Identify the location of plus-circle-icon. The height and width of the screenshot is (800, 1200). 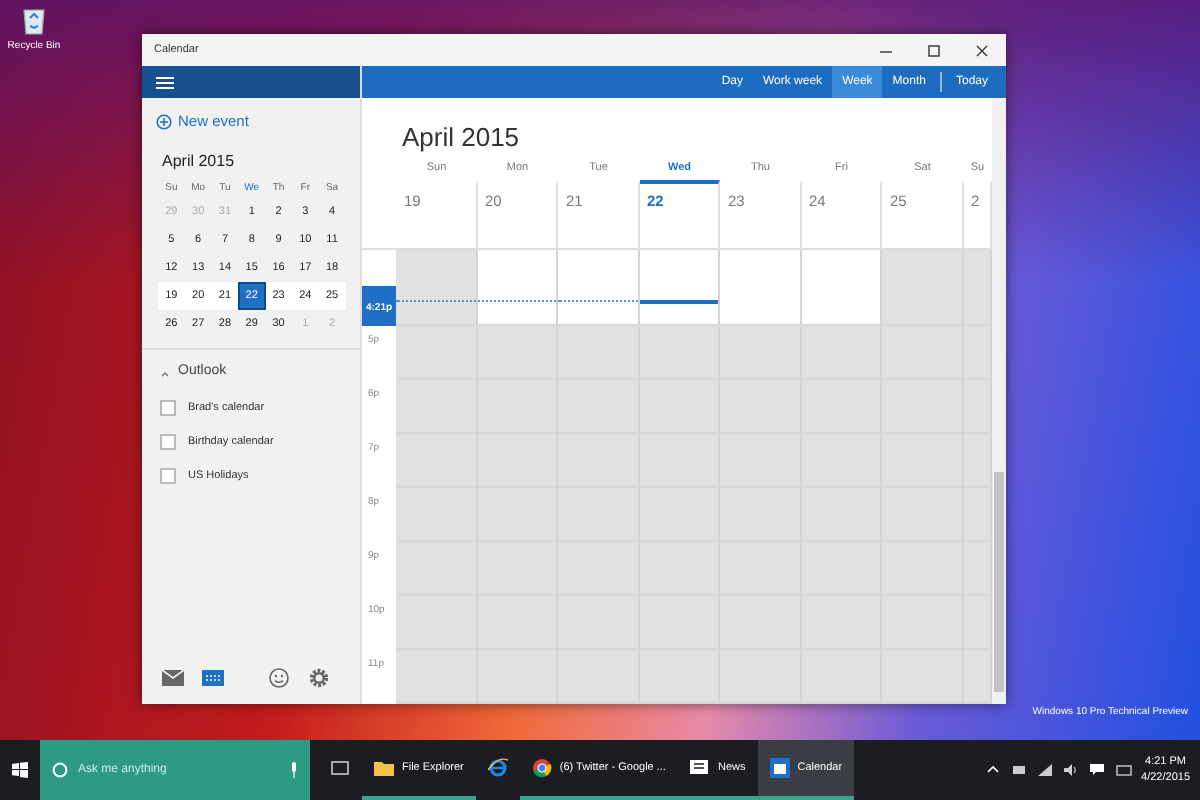
(164, 121).